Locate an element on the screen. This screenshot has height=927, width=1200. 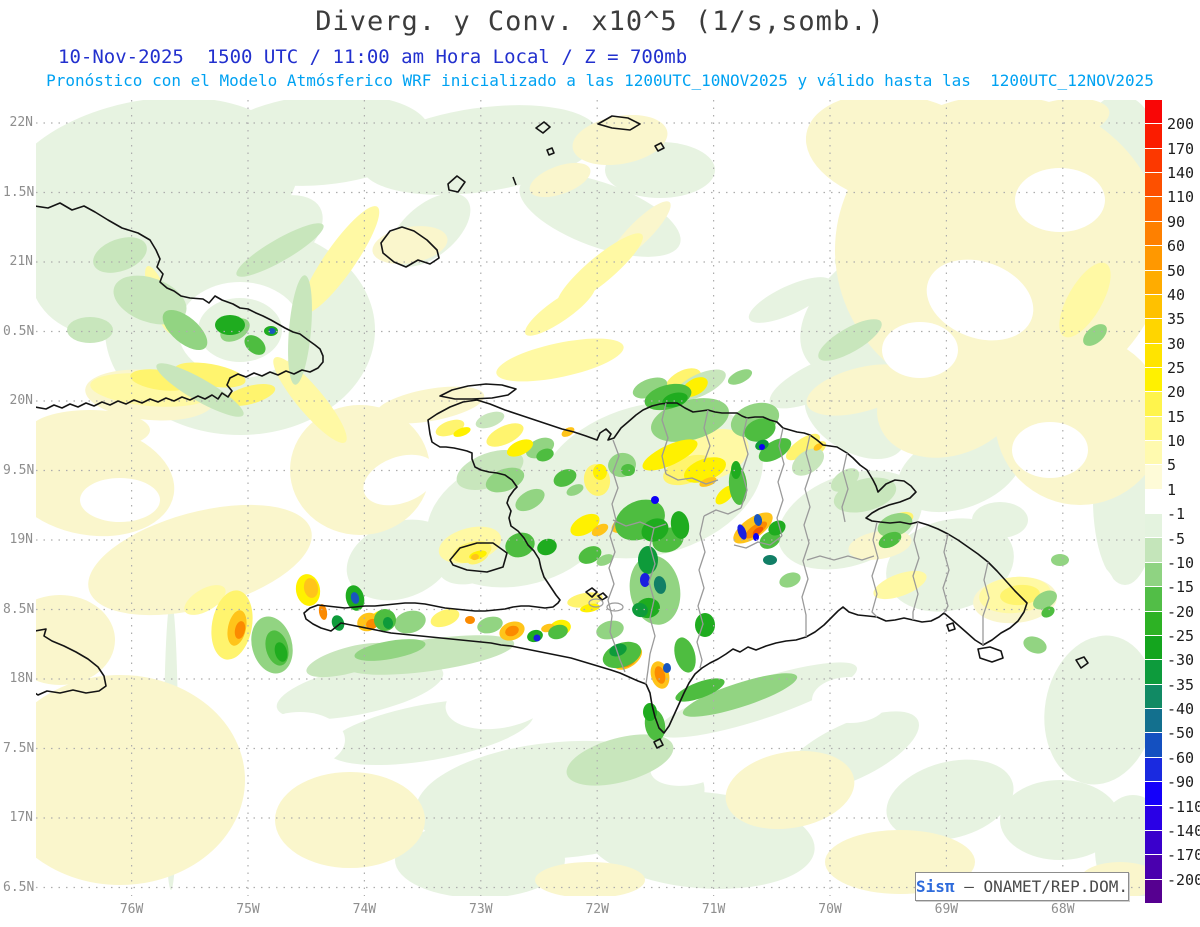
colorbar-tick-label: 90 is located at coordinates (1176, 221).